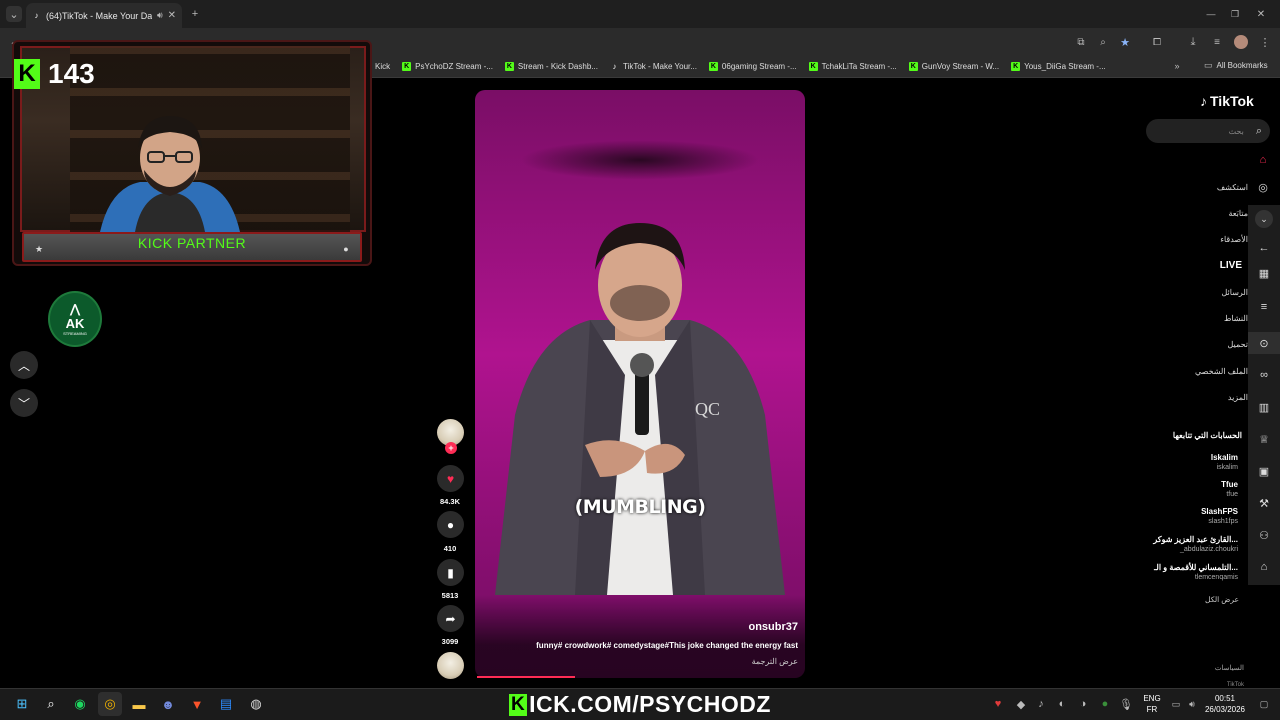 The width and height of the screenshot is (1280, 720). Describe the element at coordinates (1189, 484) in the screenshot. I see `following-account-name: Tfue` at that location.